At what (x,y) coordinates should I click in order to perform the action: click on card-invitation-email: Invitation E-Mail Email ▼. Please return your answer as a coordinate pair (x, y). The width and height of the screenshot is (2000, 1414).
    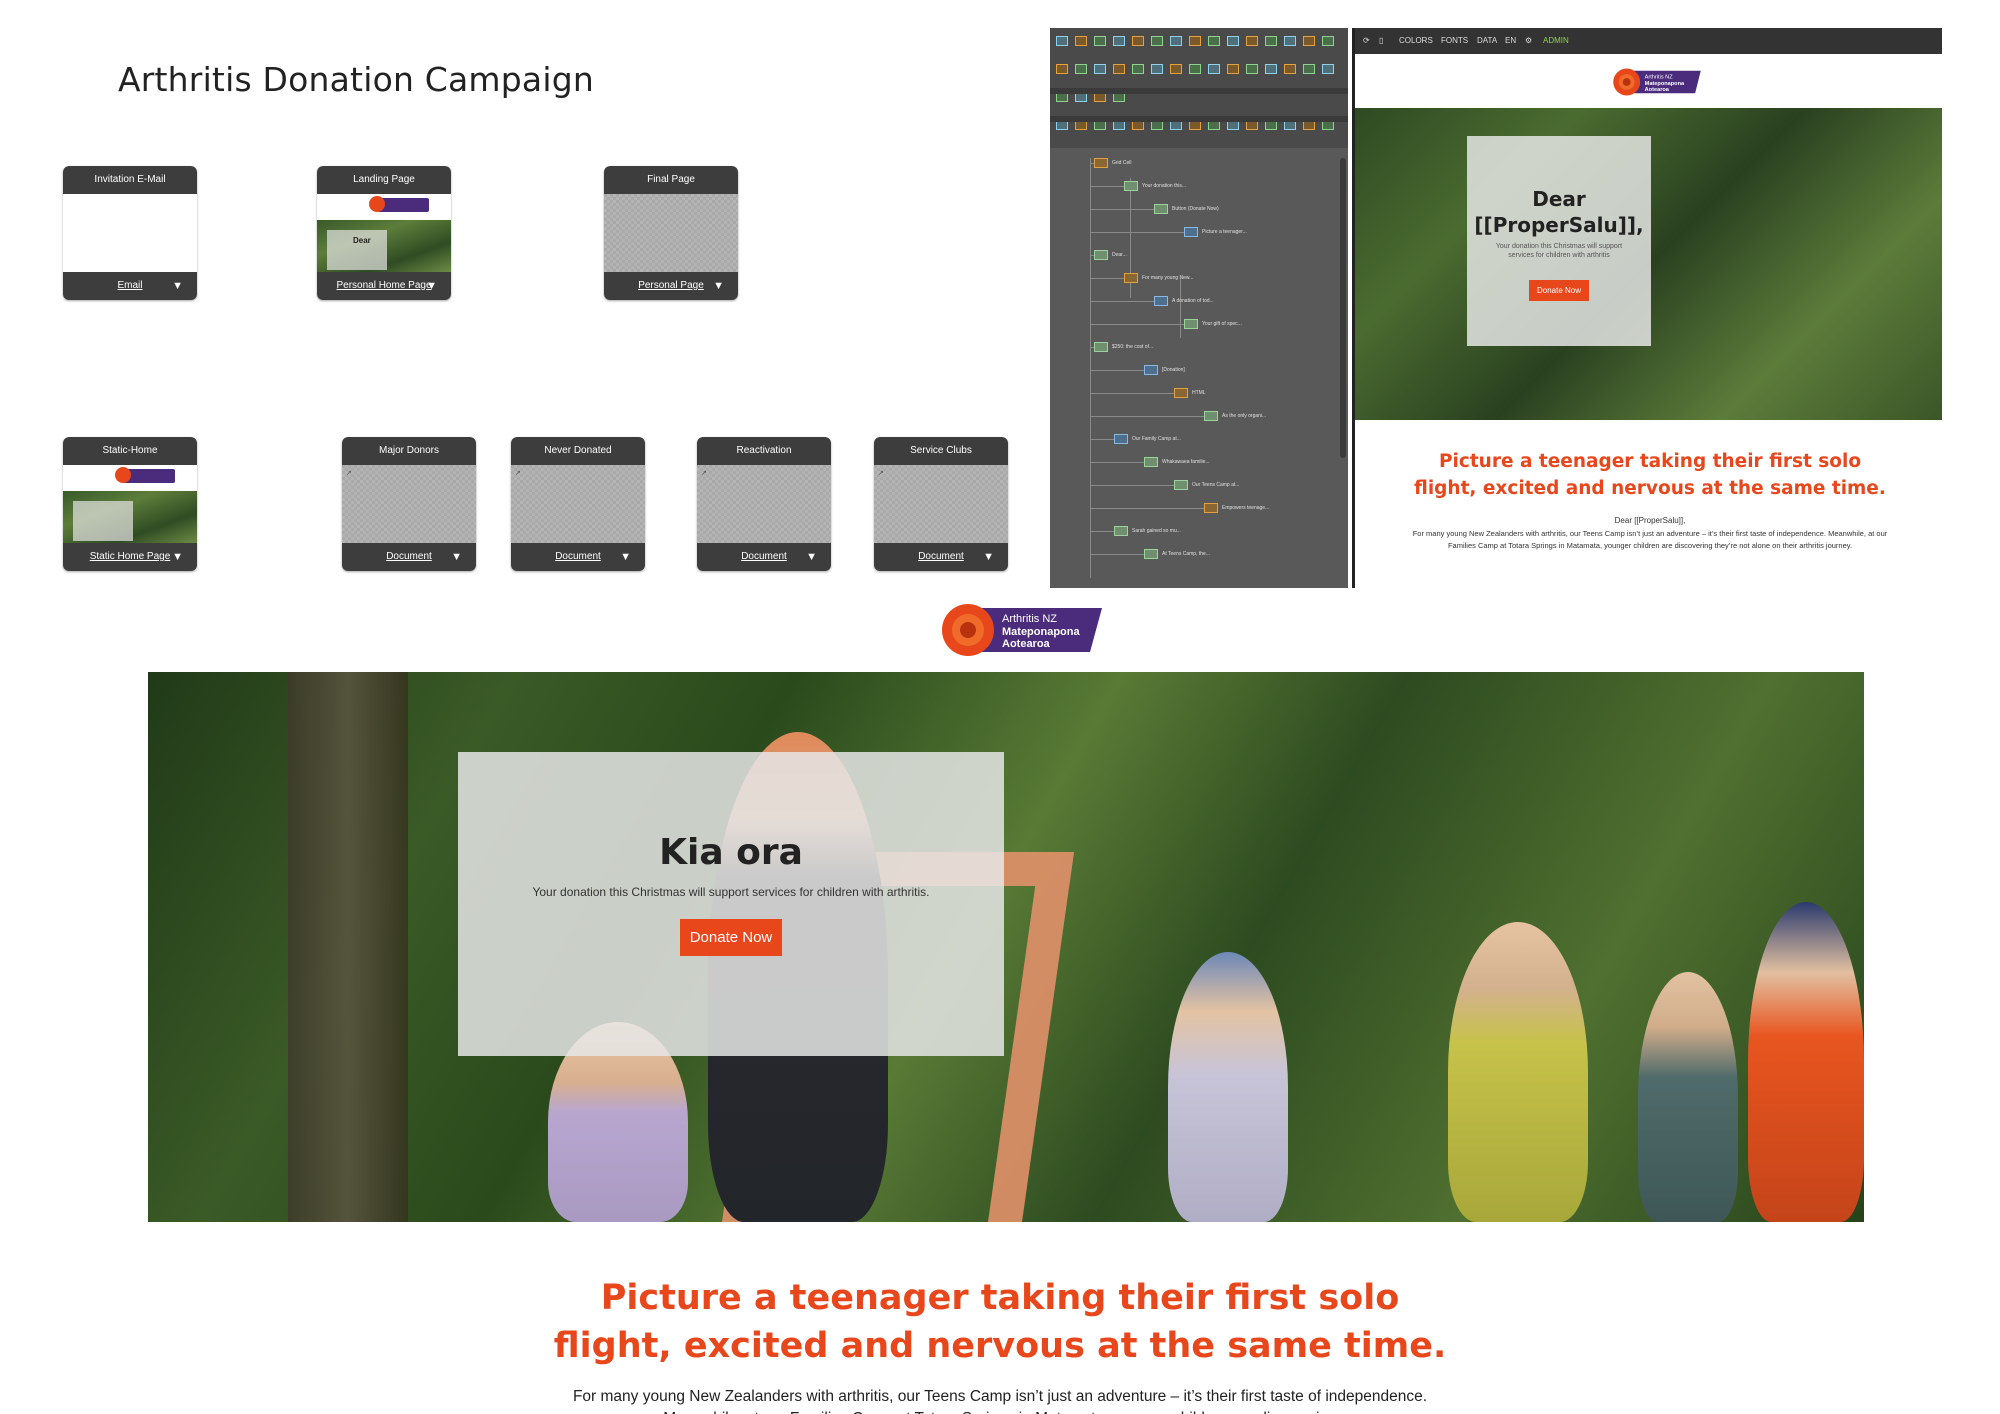
    Looking at the image, I should click on (130, 233).